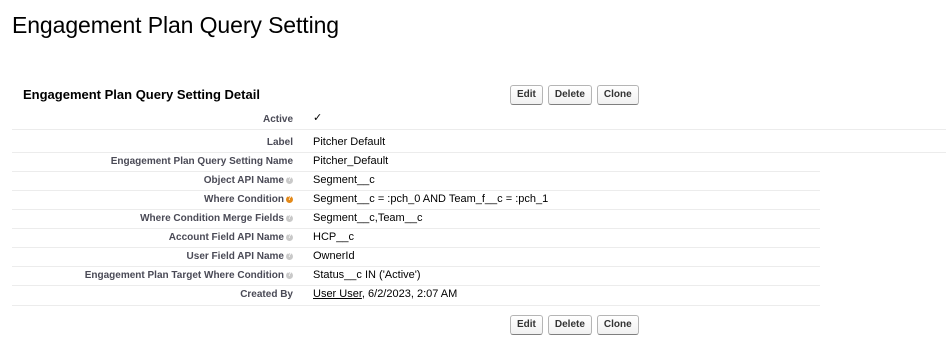  What do you see at coordinates (244, 199) in the screenshot?
I see `field-label: Where Condition` at bounding box center [244, 199].